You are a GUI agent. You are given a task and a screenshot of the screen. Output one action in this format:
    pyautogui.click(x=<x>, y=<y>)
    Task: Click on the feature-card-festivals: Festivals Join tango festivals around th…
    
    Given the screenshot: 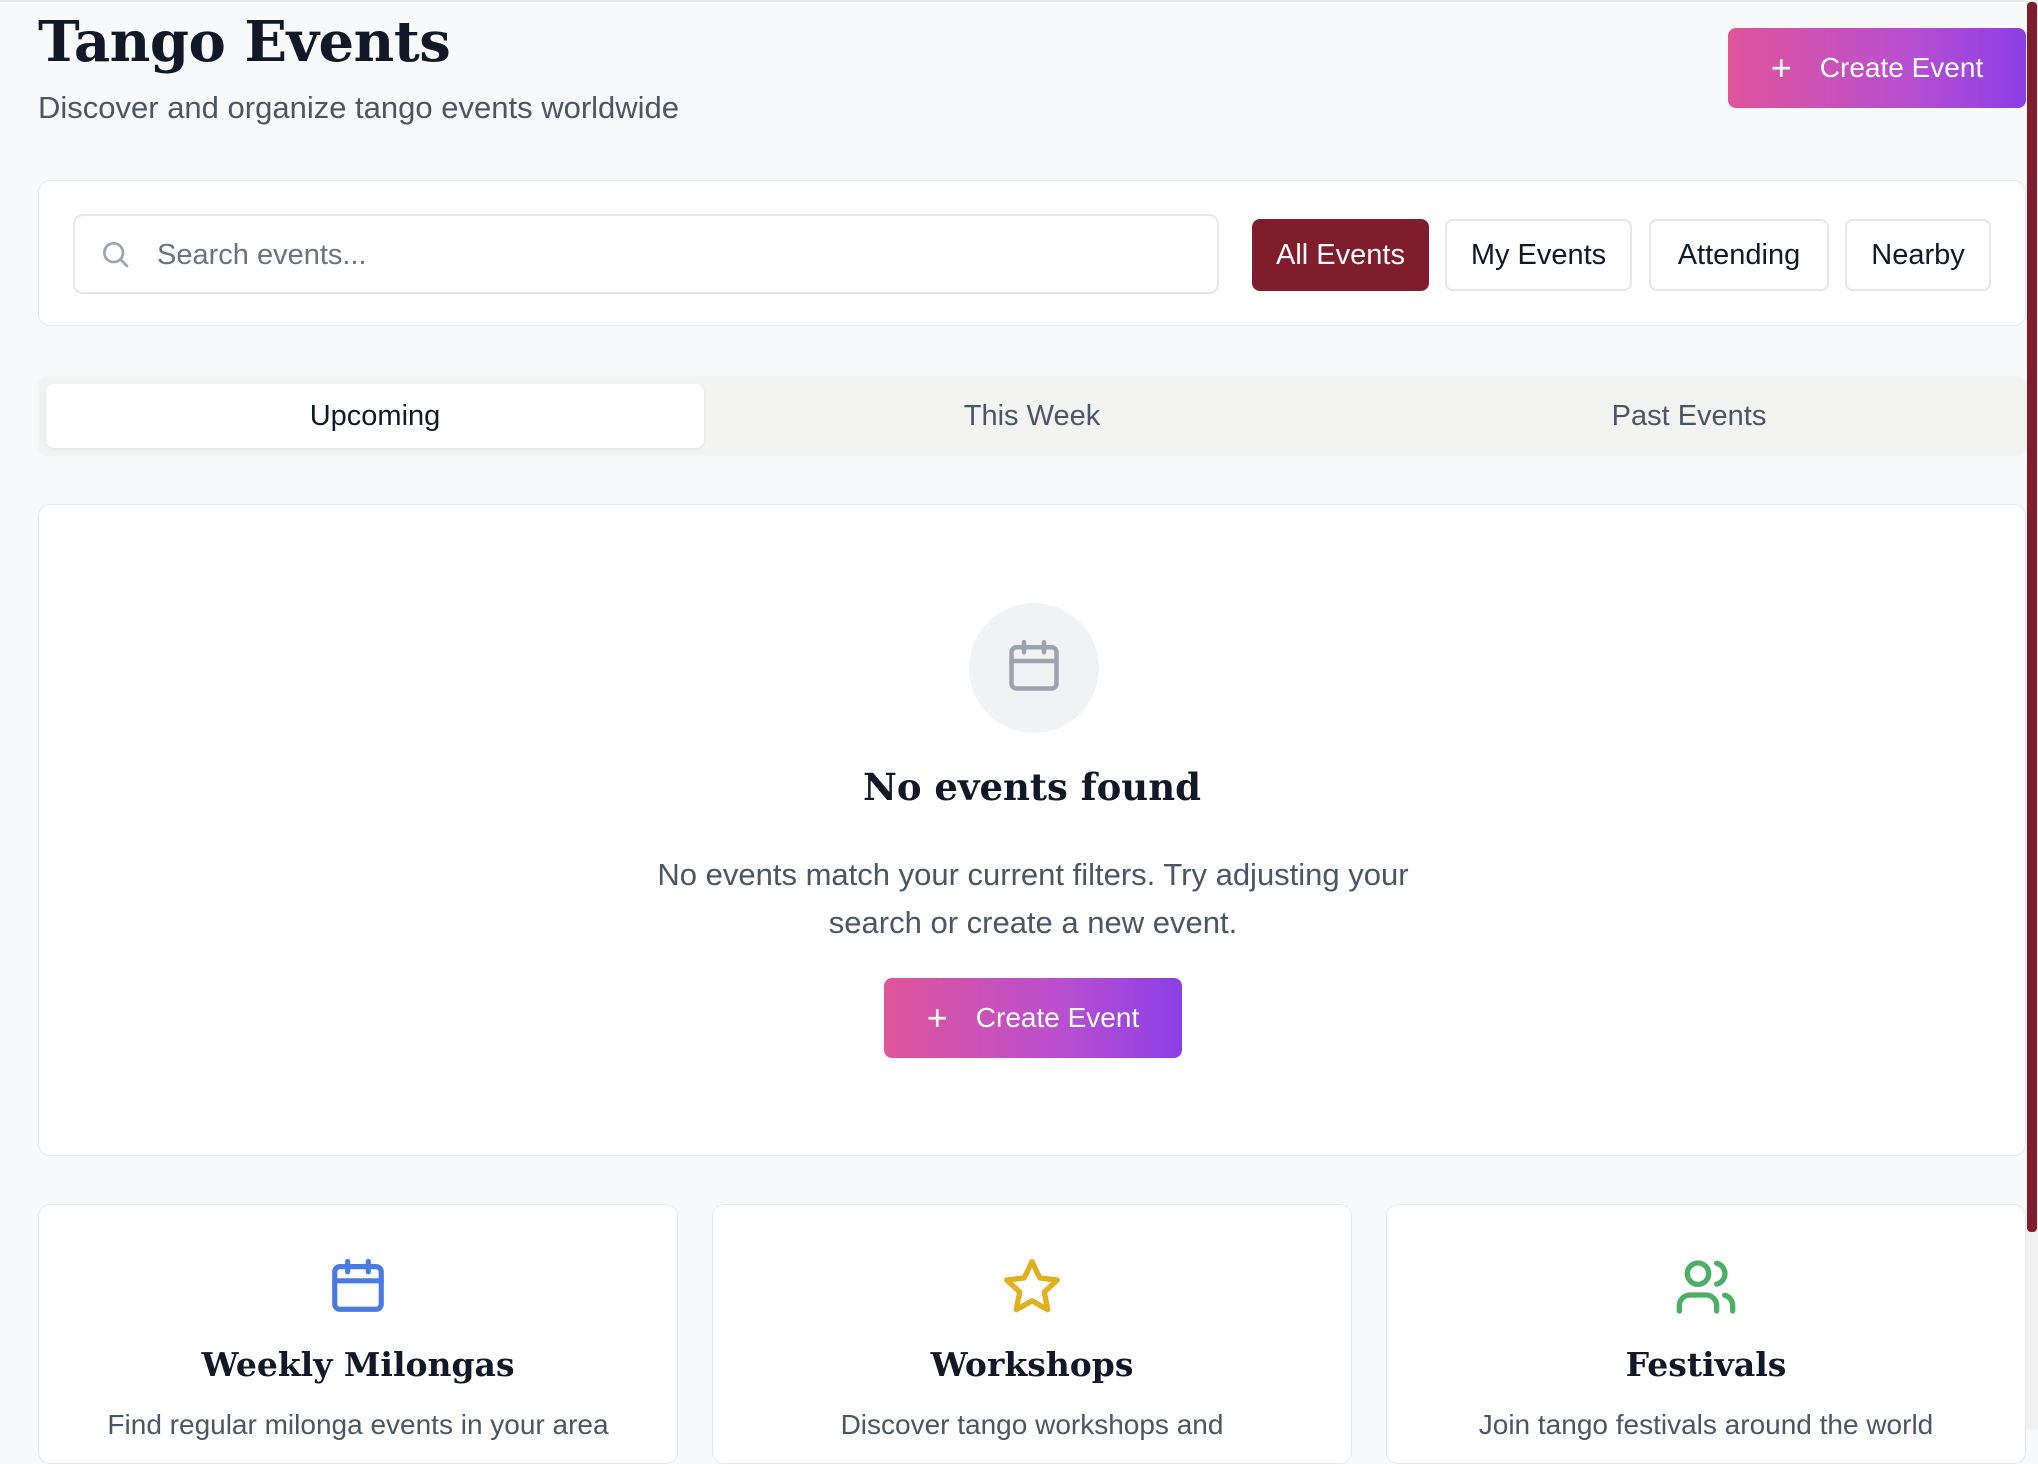 What is the action you would take?
    pyautogui.click(x=1706, y=1334)
    